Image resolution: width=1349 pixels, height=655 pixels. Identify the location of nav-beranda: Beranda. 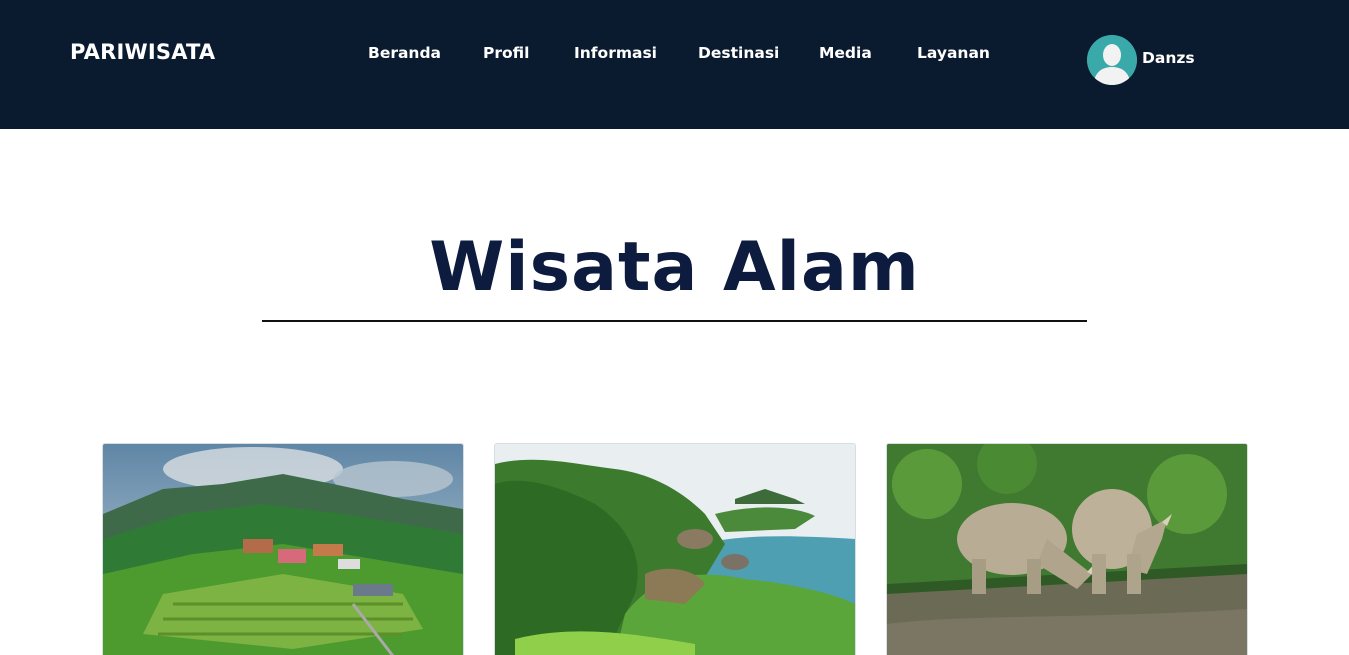
(404, 53).